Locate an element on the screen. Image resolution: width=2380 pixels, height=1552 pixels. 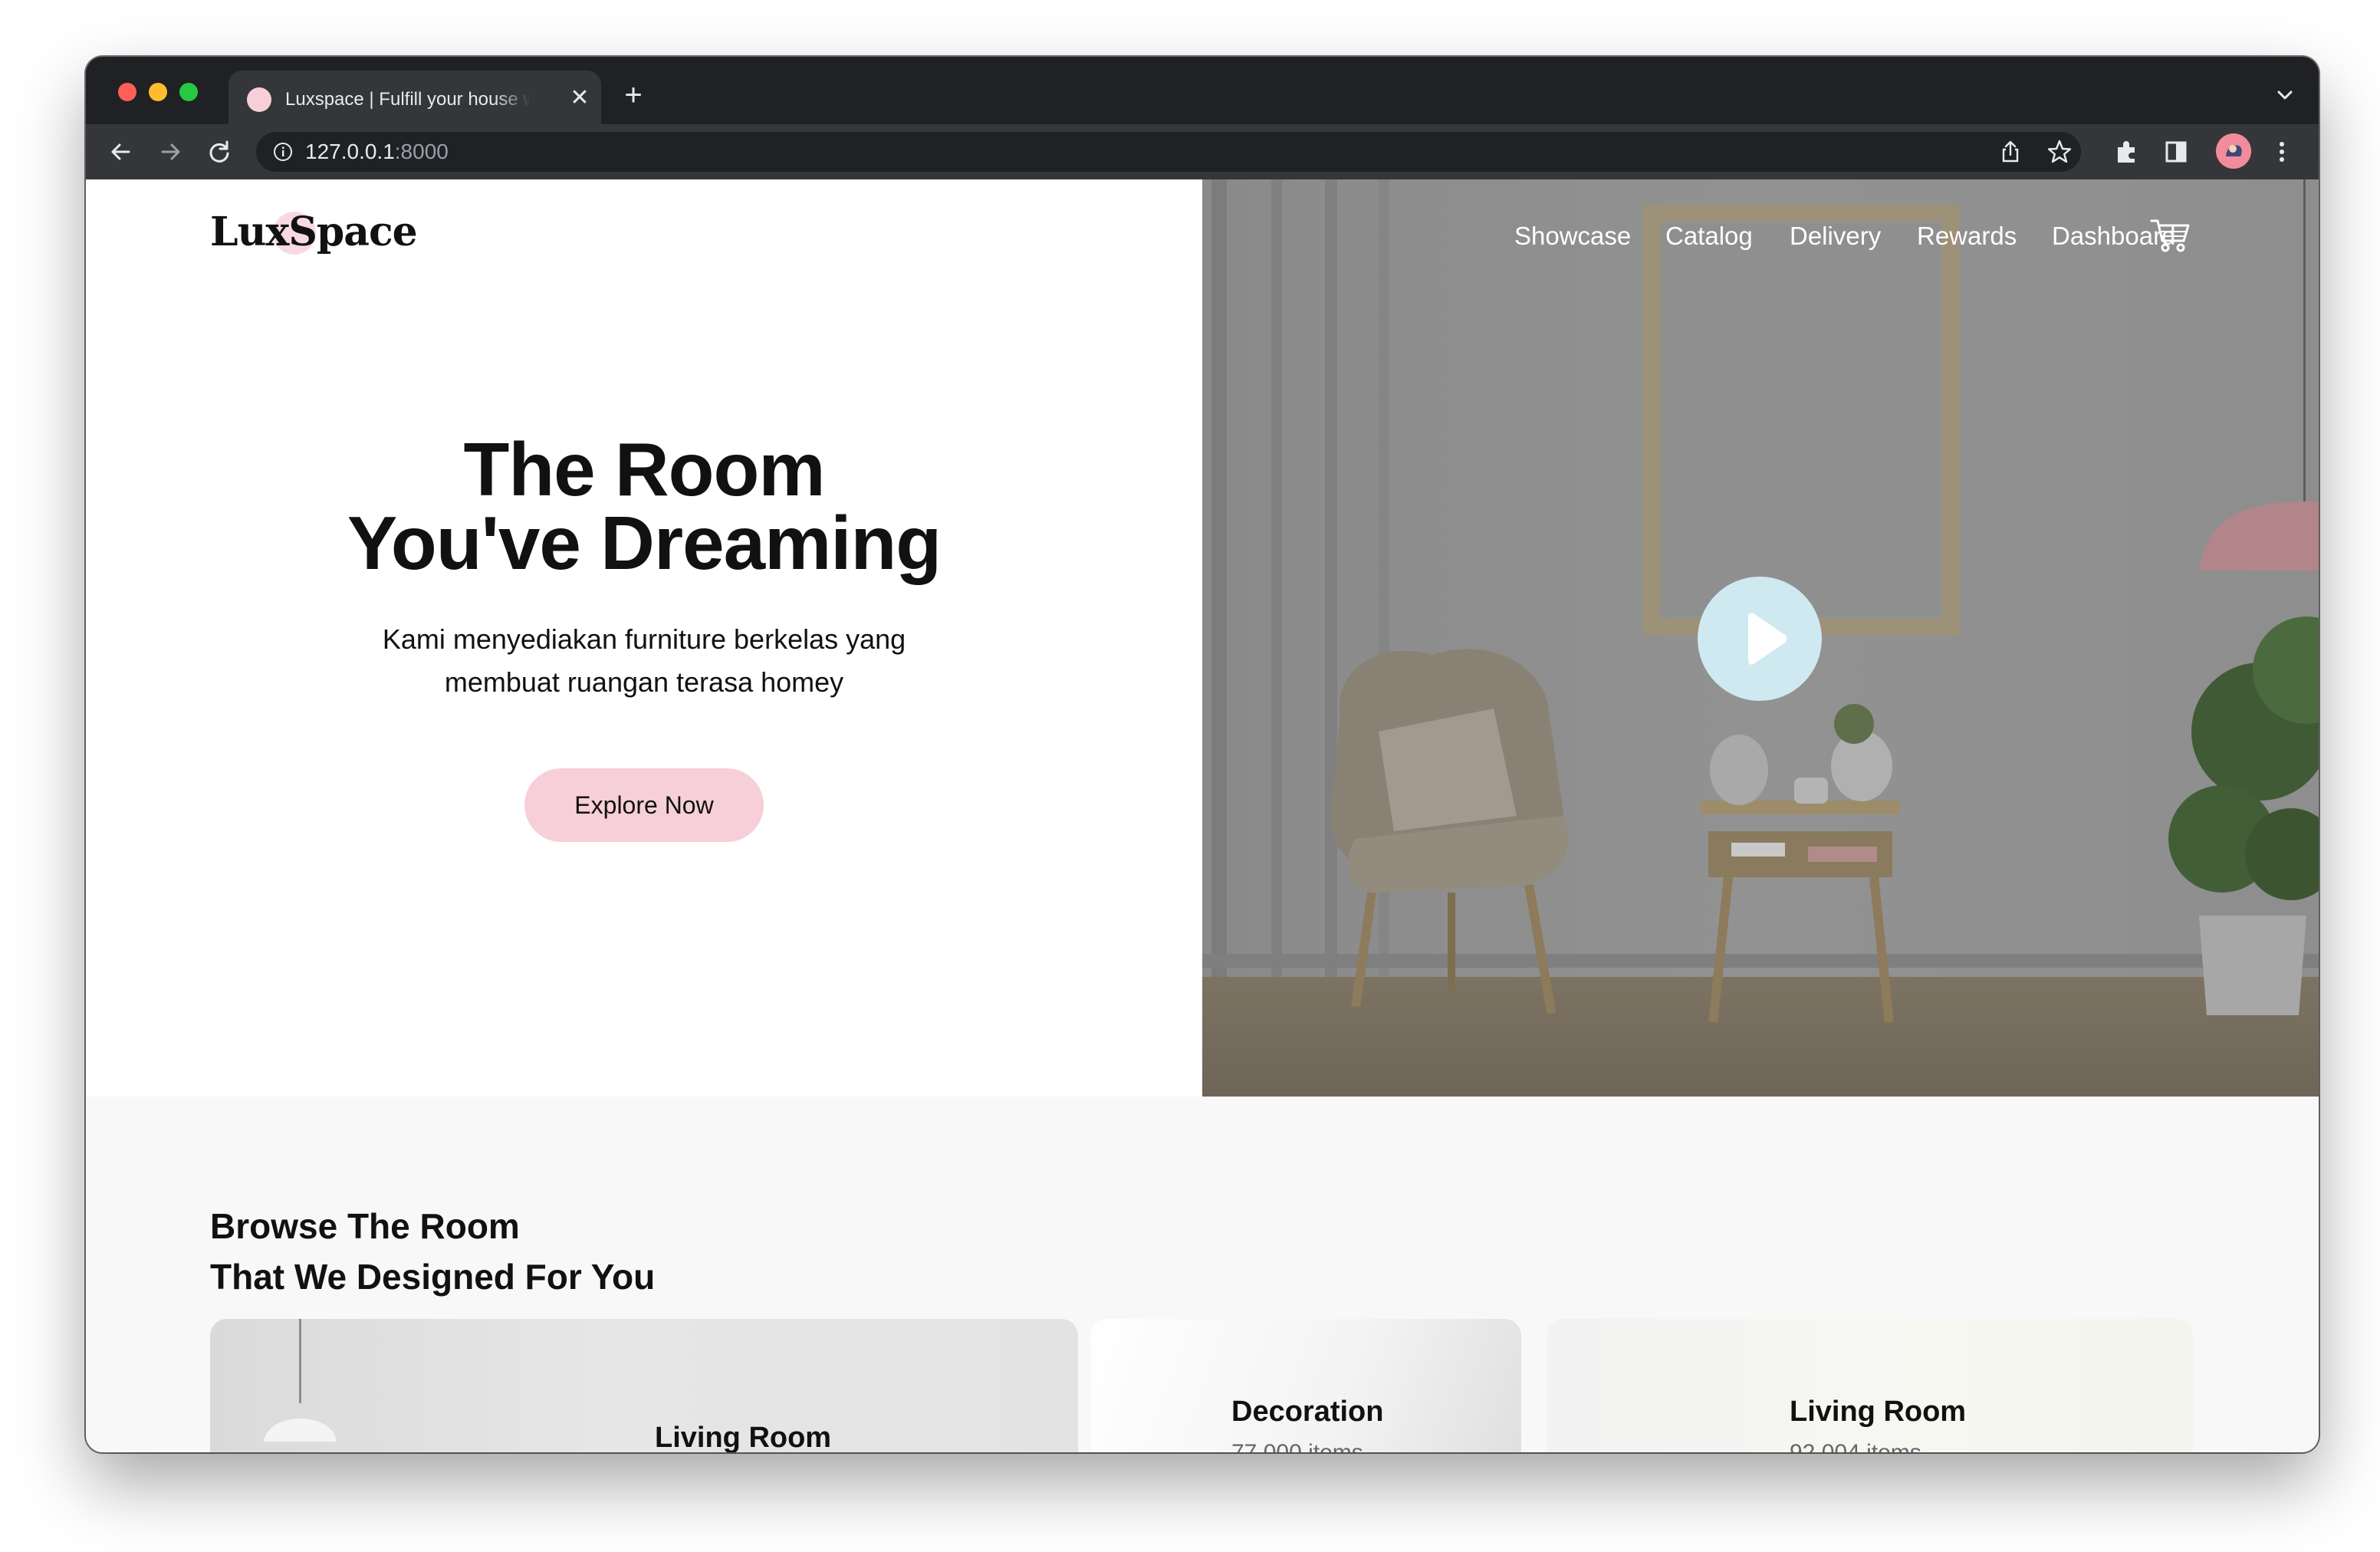
url-port: :8000 is located at coordinates (421, 151).